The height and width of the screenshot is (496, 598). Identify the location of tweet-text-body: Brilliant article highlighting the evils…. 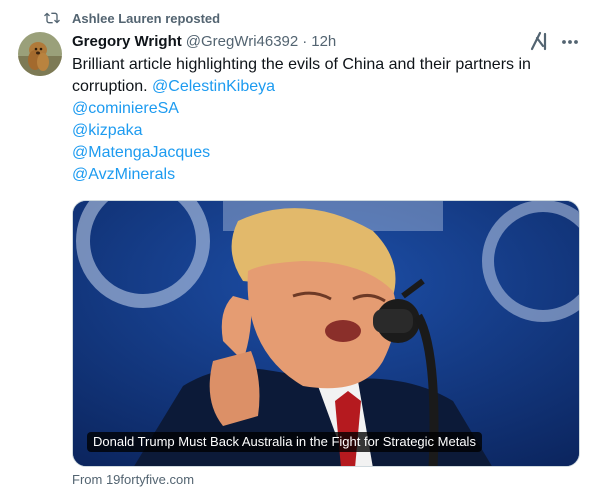
(301, 75).